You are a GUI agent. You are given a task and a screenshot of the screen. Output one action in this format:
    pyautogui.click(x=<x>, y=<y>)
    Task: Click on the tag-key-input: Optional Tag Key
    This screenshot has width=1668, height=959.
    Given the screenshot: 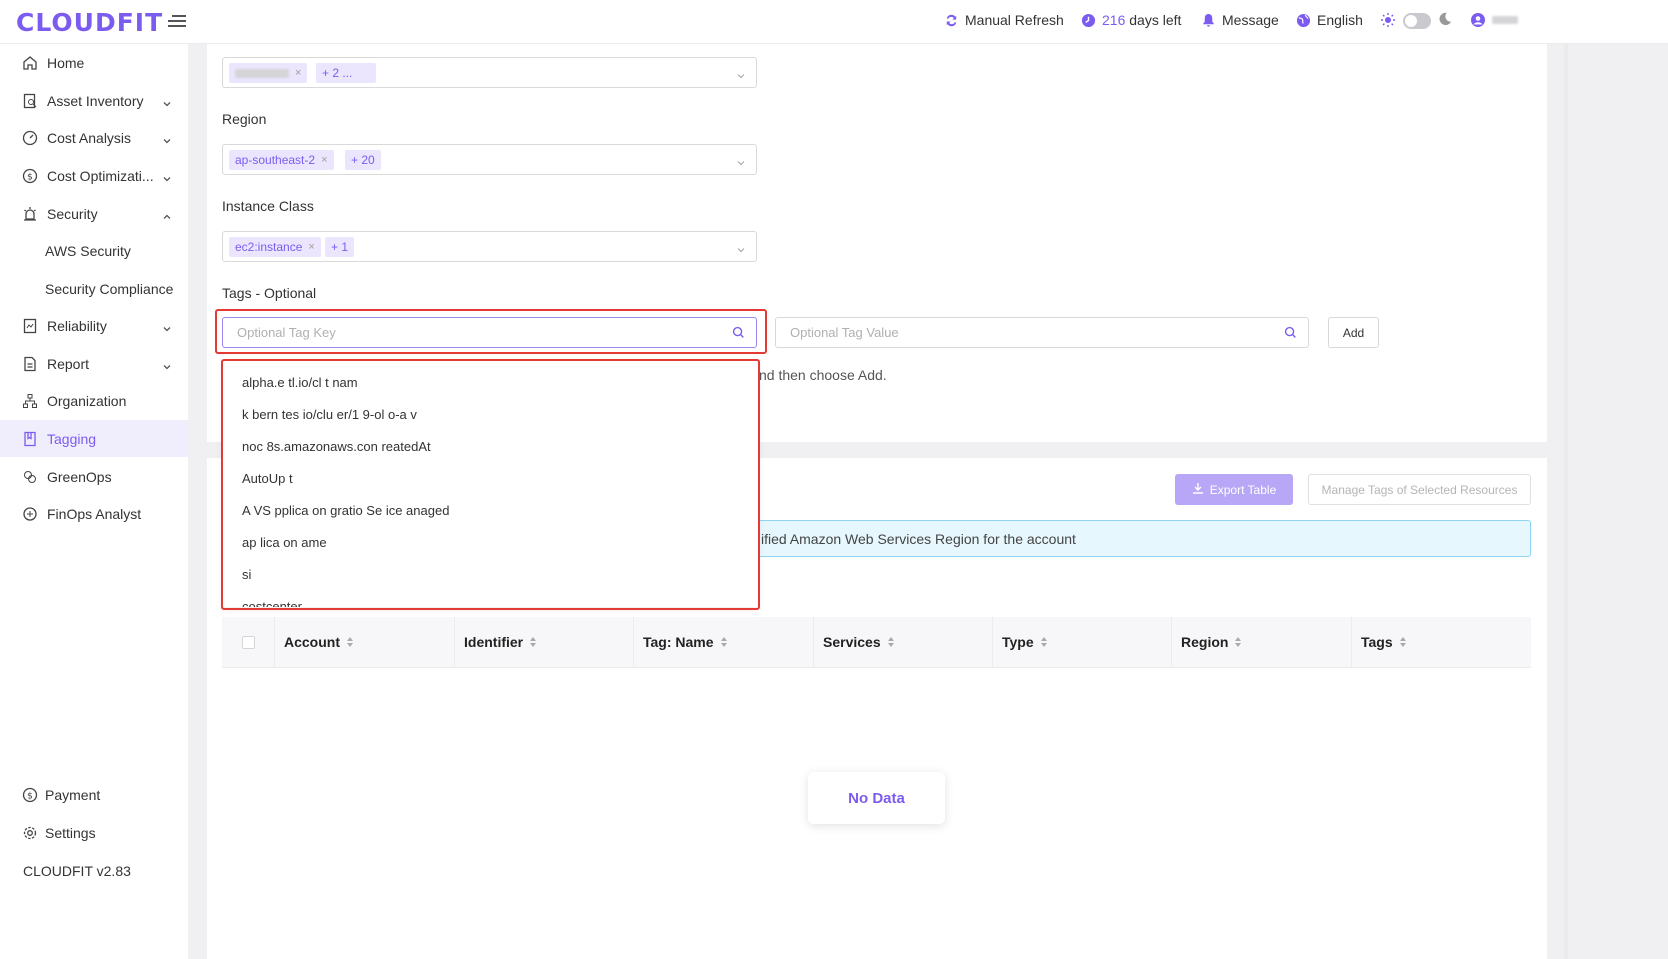 What is the action you would take?
    pyautogui.click(x=489, y=332)
    